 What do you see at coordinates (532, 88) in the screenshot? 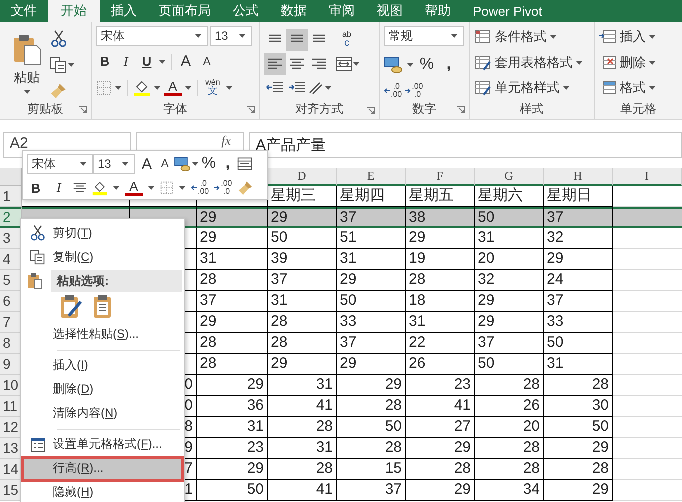
I see `style-menu-button: 单元格样式` at bounding box center [532, 88].